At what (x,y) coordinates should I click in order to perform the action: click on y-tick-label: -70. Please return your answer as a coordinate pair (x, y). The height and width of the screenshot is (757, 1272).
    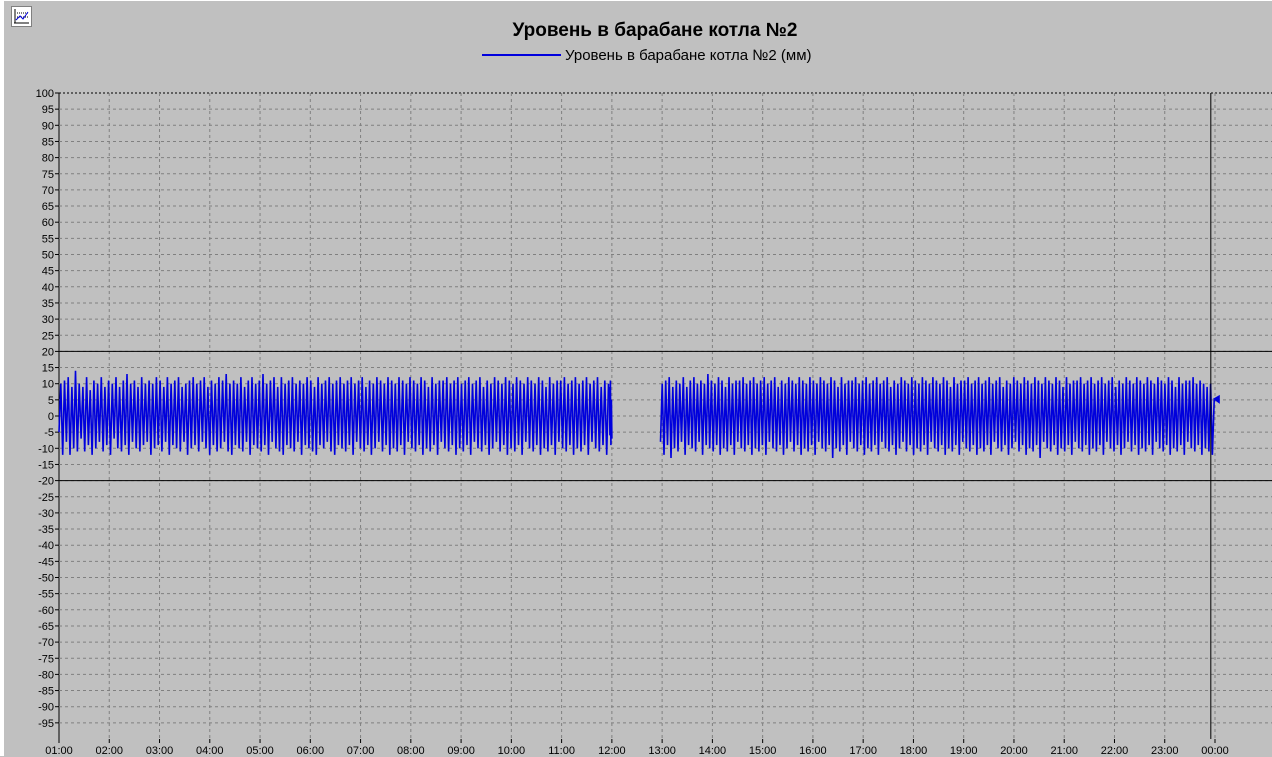
    Looking at the image, I should click on (46, 643).